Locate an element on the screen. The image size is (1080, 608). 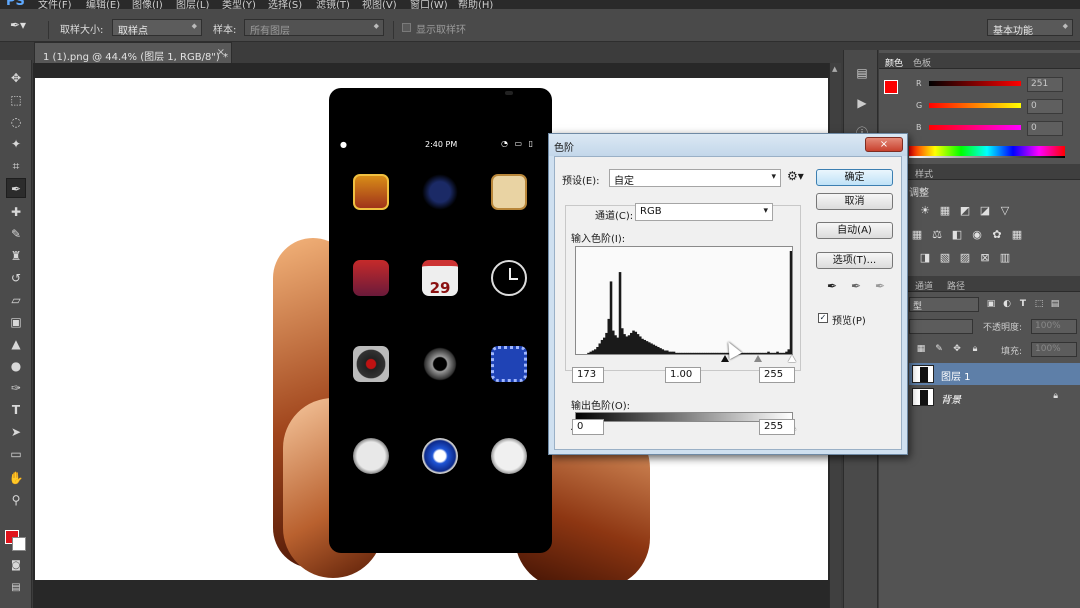
input-gamma-field: 1.00 is located at coordinates (683, 375).